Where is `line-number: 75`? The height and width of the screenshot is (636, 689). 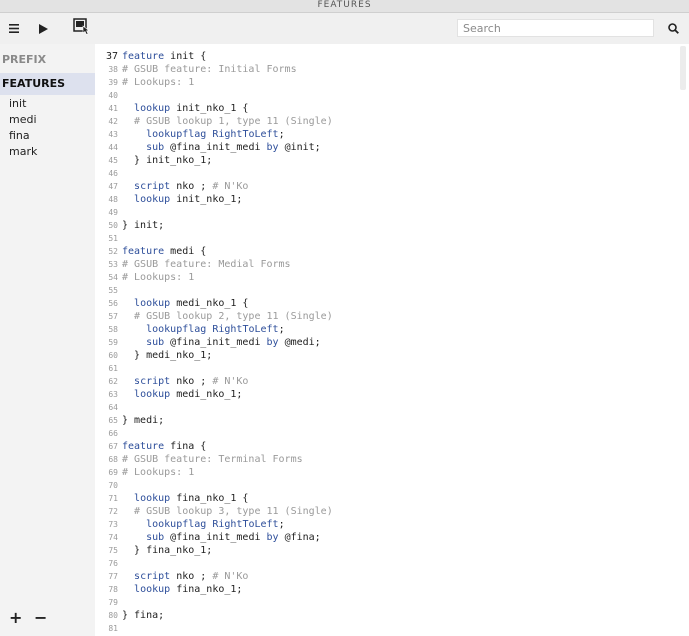
line-number: 75 is located at coordinates (113, 550).